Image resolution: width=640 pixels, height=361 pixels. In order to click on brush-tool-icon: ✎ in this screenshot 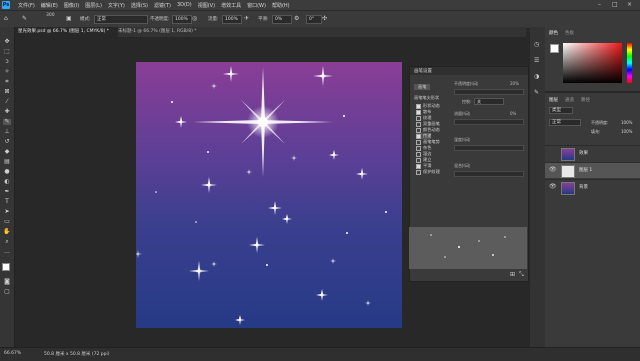, I will do `click(24, 18)`.